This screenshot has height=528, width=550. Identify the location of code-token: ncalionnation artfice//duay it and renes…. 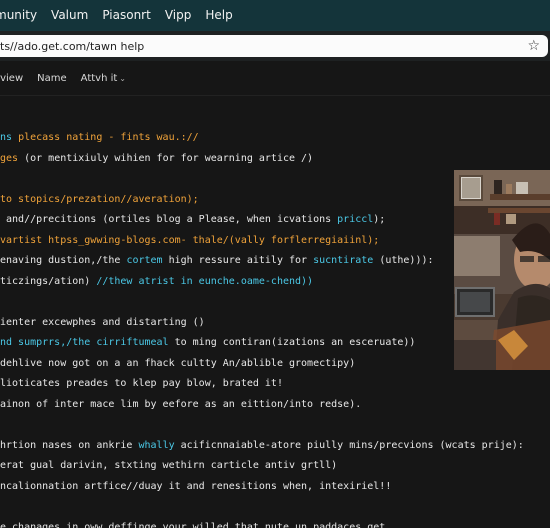
(196, 486).